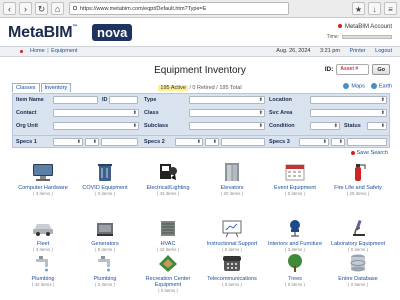  I want to click on app-header: MetaBIM™ nova MetaBIM Account Time:, so click(200, 32).